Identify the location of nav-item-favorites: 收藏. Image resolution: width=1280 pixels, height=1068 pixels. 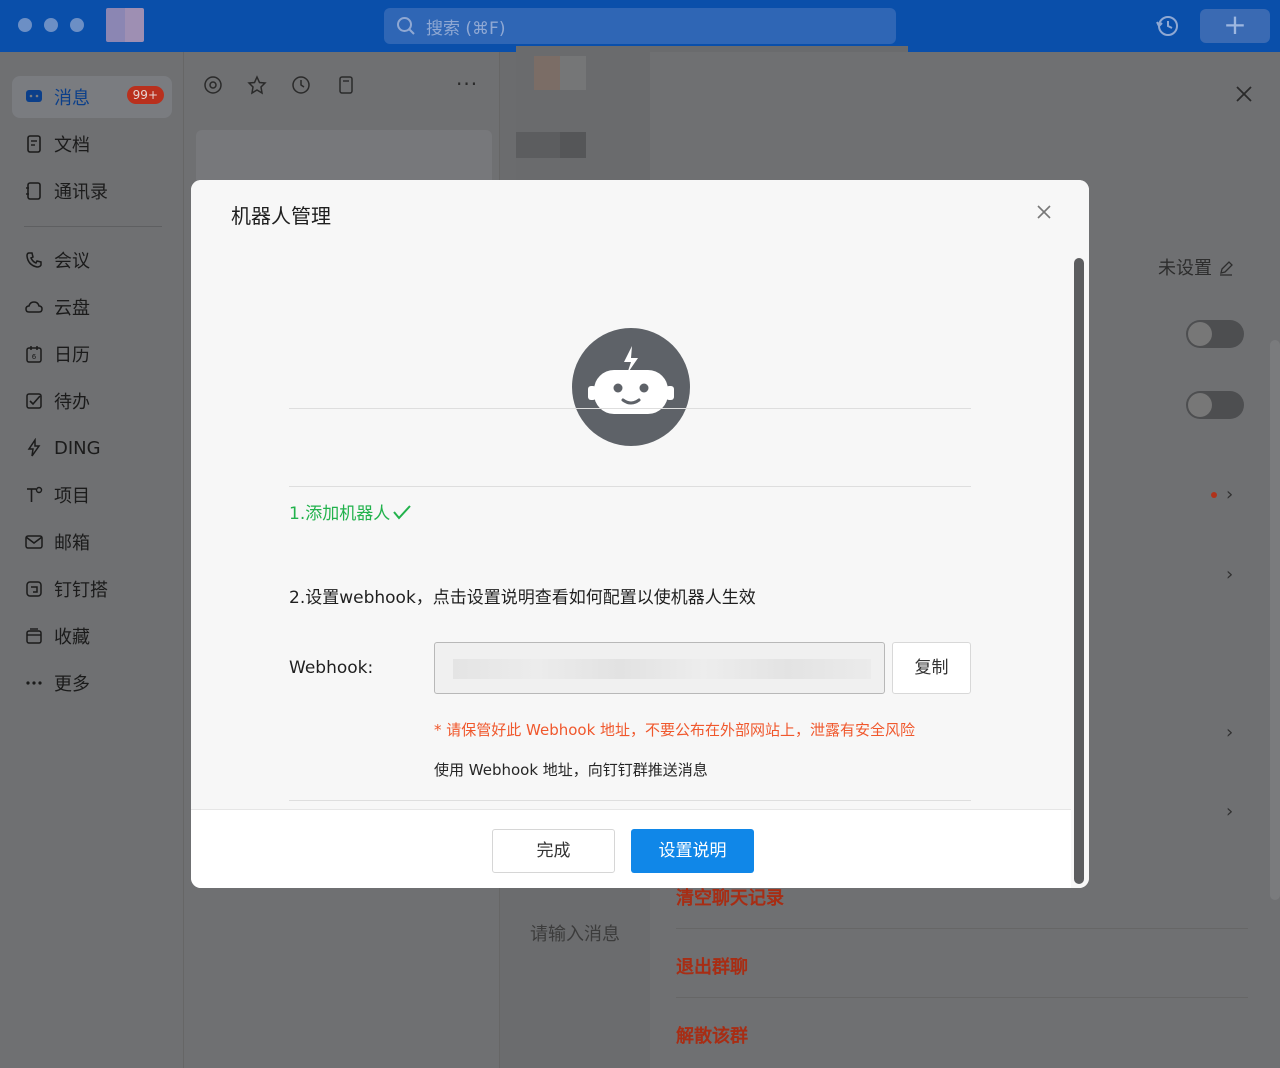
(92, 636).